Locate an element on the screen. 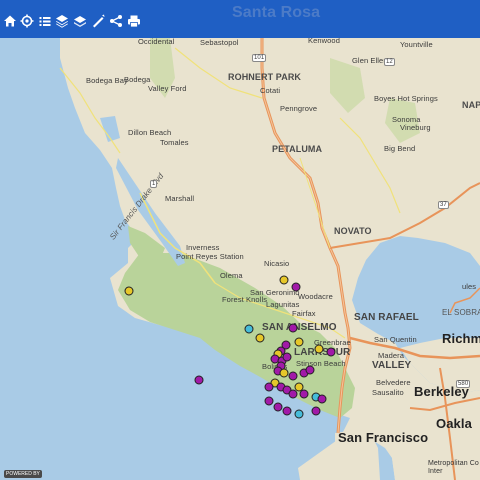 Image resolution: width=480 pixels, height=480 pixels. place-label: Sausalito is located at coordinates (388, 392).